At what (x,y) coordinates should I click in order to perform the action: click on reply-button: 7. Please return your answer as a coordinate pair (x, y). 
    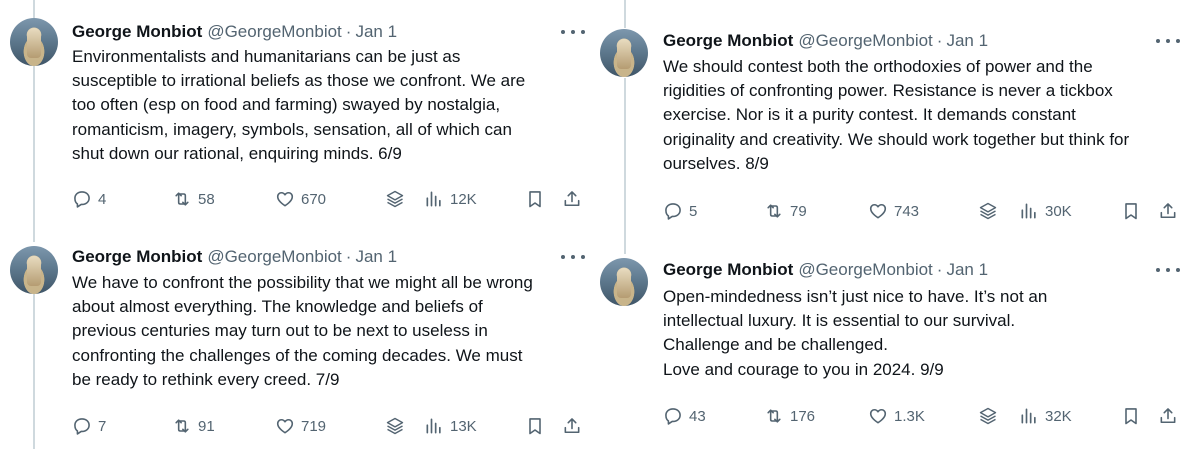
    Looking at the image, I should click on (89, 426).